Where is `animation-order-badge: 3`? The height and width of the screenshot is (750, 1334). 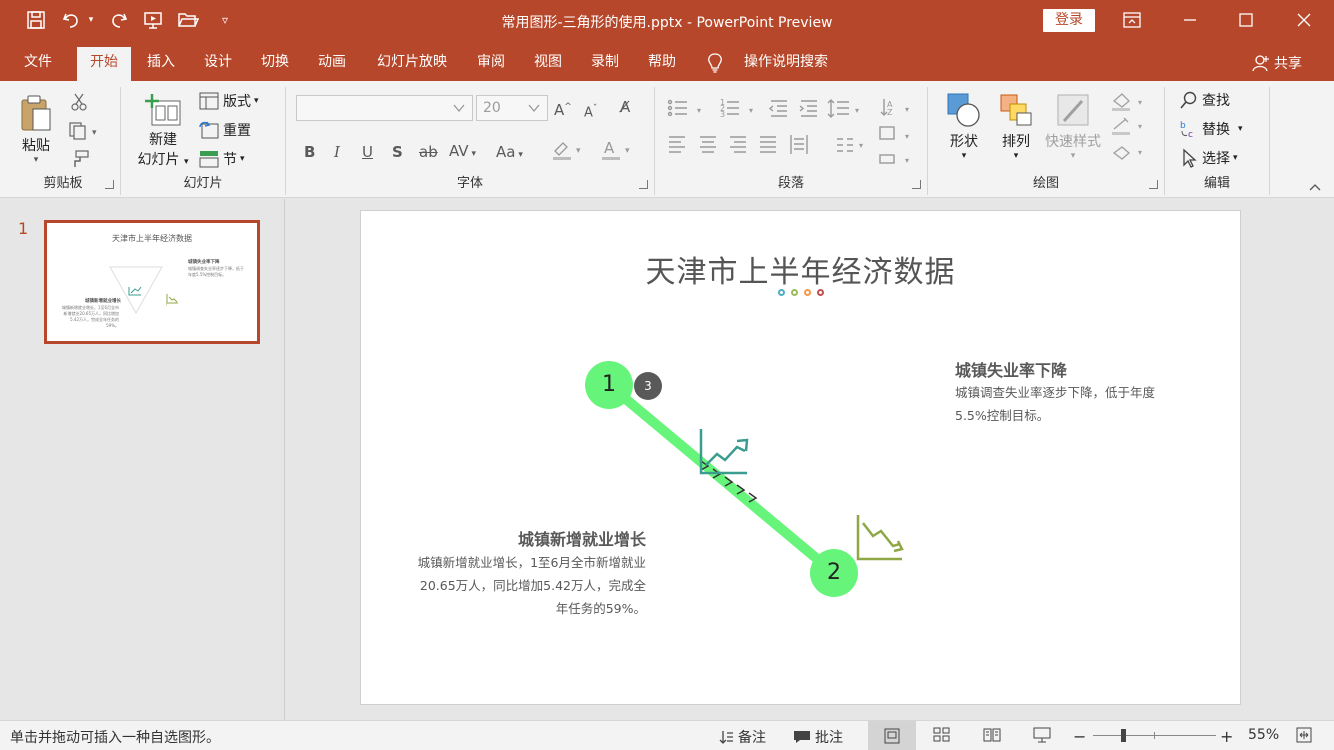 animation-order-badge: 3 is located at coordinates (648, 386).